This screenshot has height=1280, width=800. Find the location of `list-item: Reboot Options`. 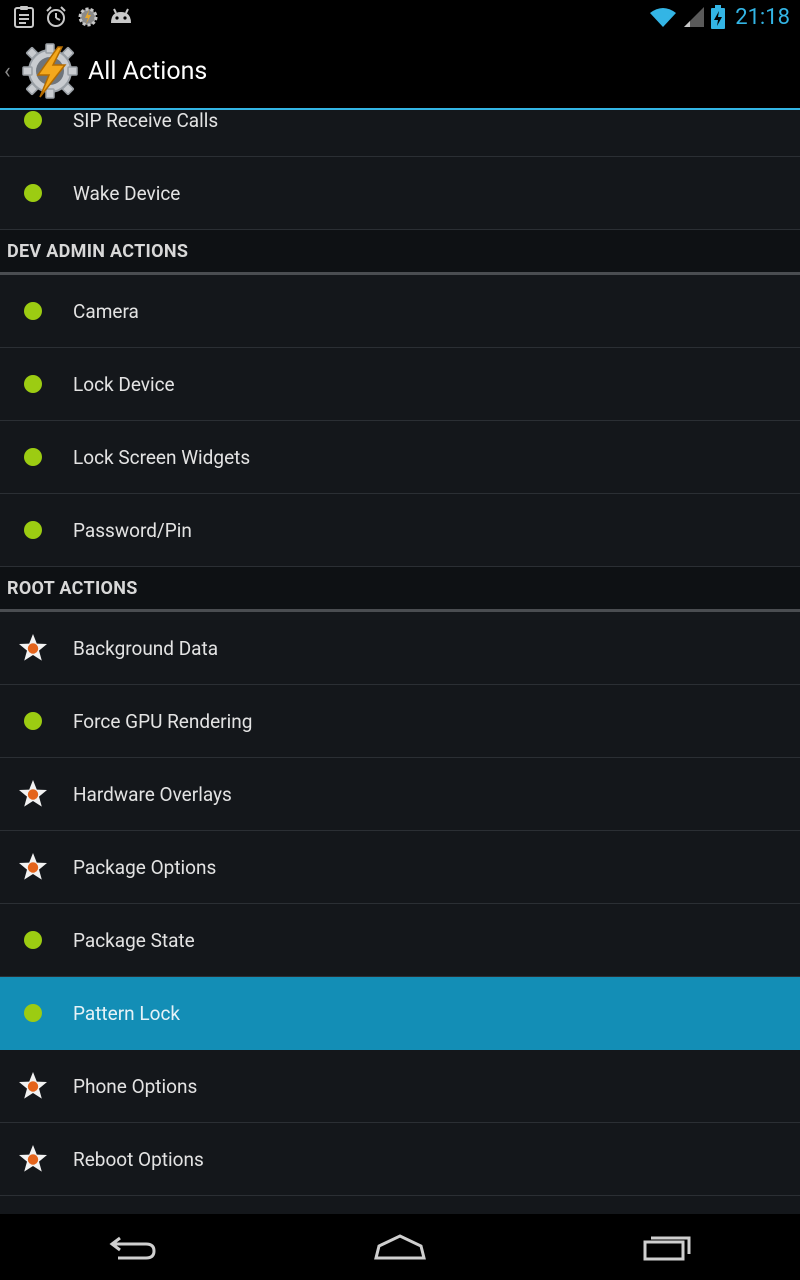

list-item: Reboot Options is located at coordinates (400, 1159).